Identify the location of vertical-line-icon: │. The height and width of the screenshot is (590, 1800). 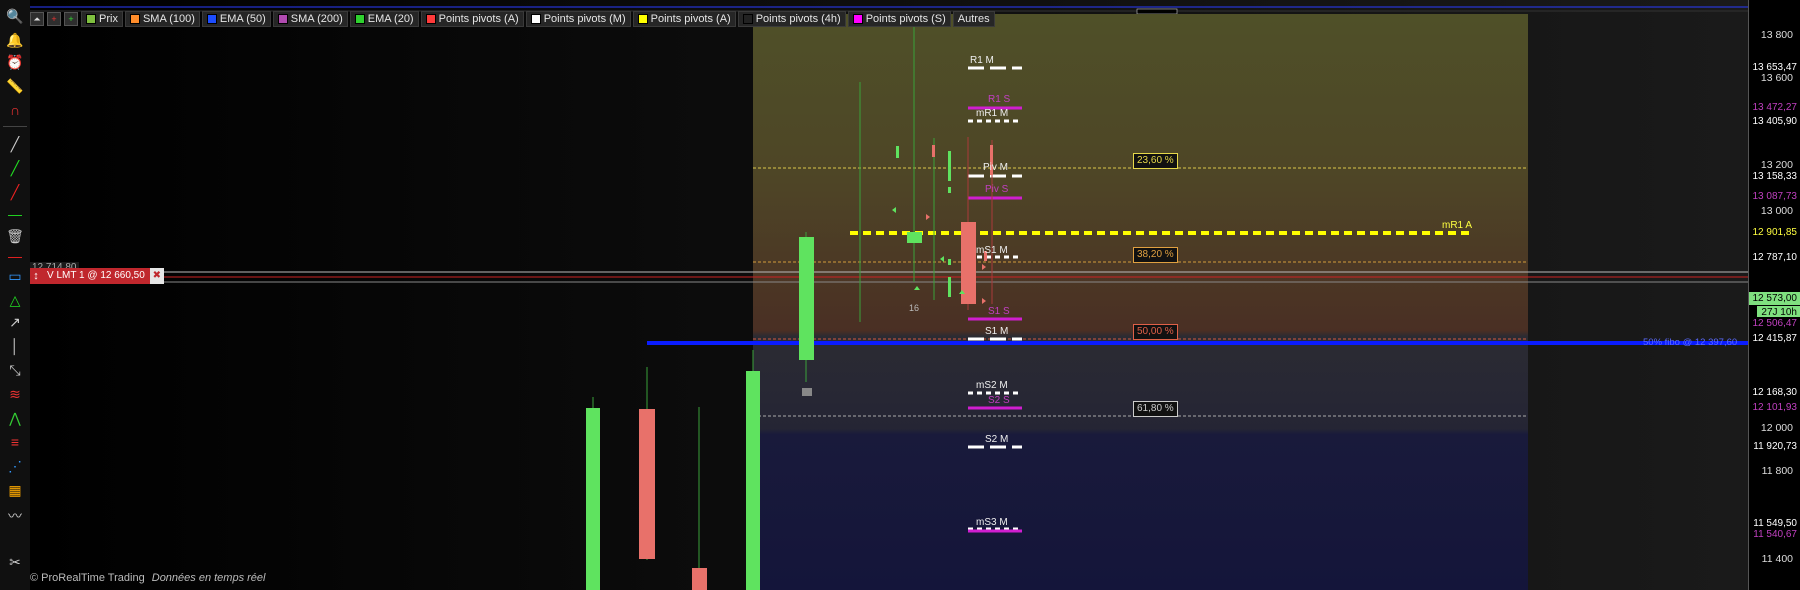
(15, 346).